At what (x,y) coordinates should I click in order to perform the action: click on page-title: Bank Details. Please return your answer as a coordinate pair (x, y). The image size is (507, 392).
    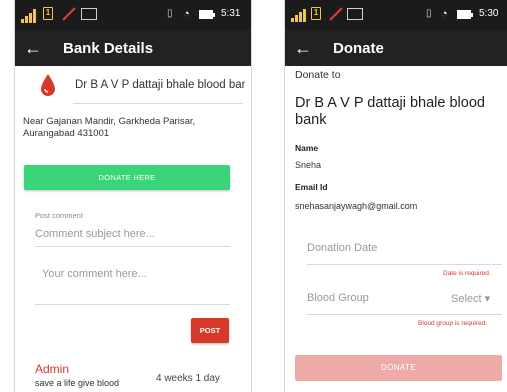
    Looking at the image, I should click on (108, 48).